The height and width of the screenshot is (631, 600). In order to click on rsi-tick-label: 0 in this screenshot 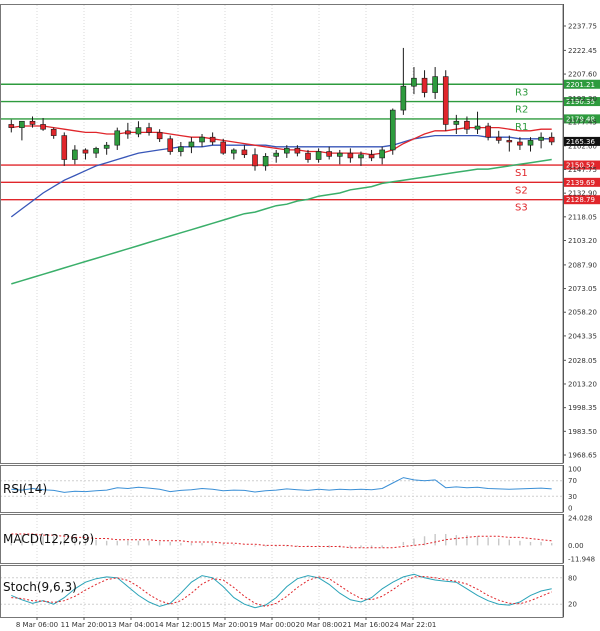, I will do `click(570, 509)`.